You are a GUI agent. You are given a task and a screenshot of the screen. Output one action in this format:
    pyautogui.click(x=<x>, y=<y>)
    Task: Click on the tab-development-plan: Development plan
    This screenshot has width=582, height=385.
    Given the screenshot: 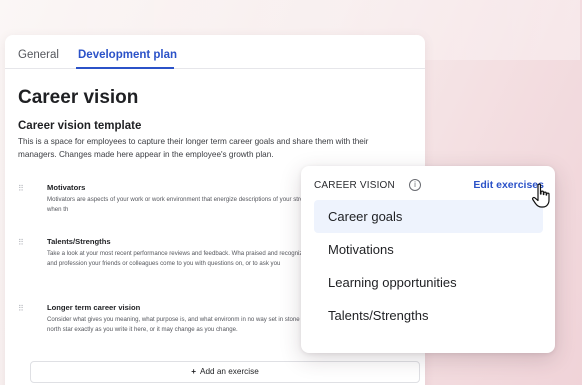 What is the action you would take?
    pyautogui.click(x=127, y=55)
    